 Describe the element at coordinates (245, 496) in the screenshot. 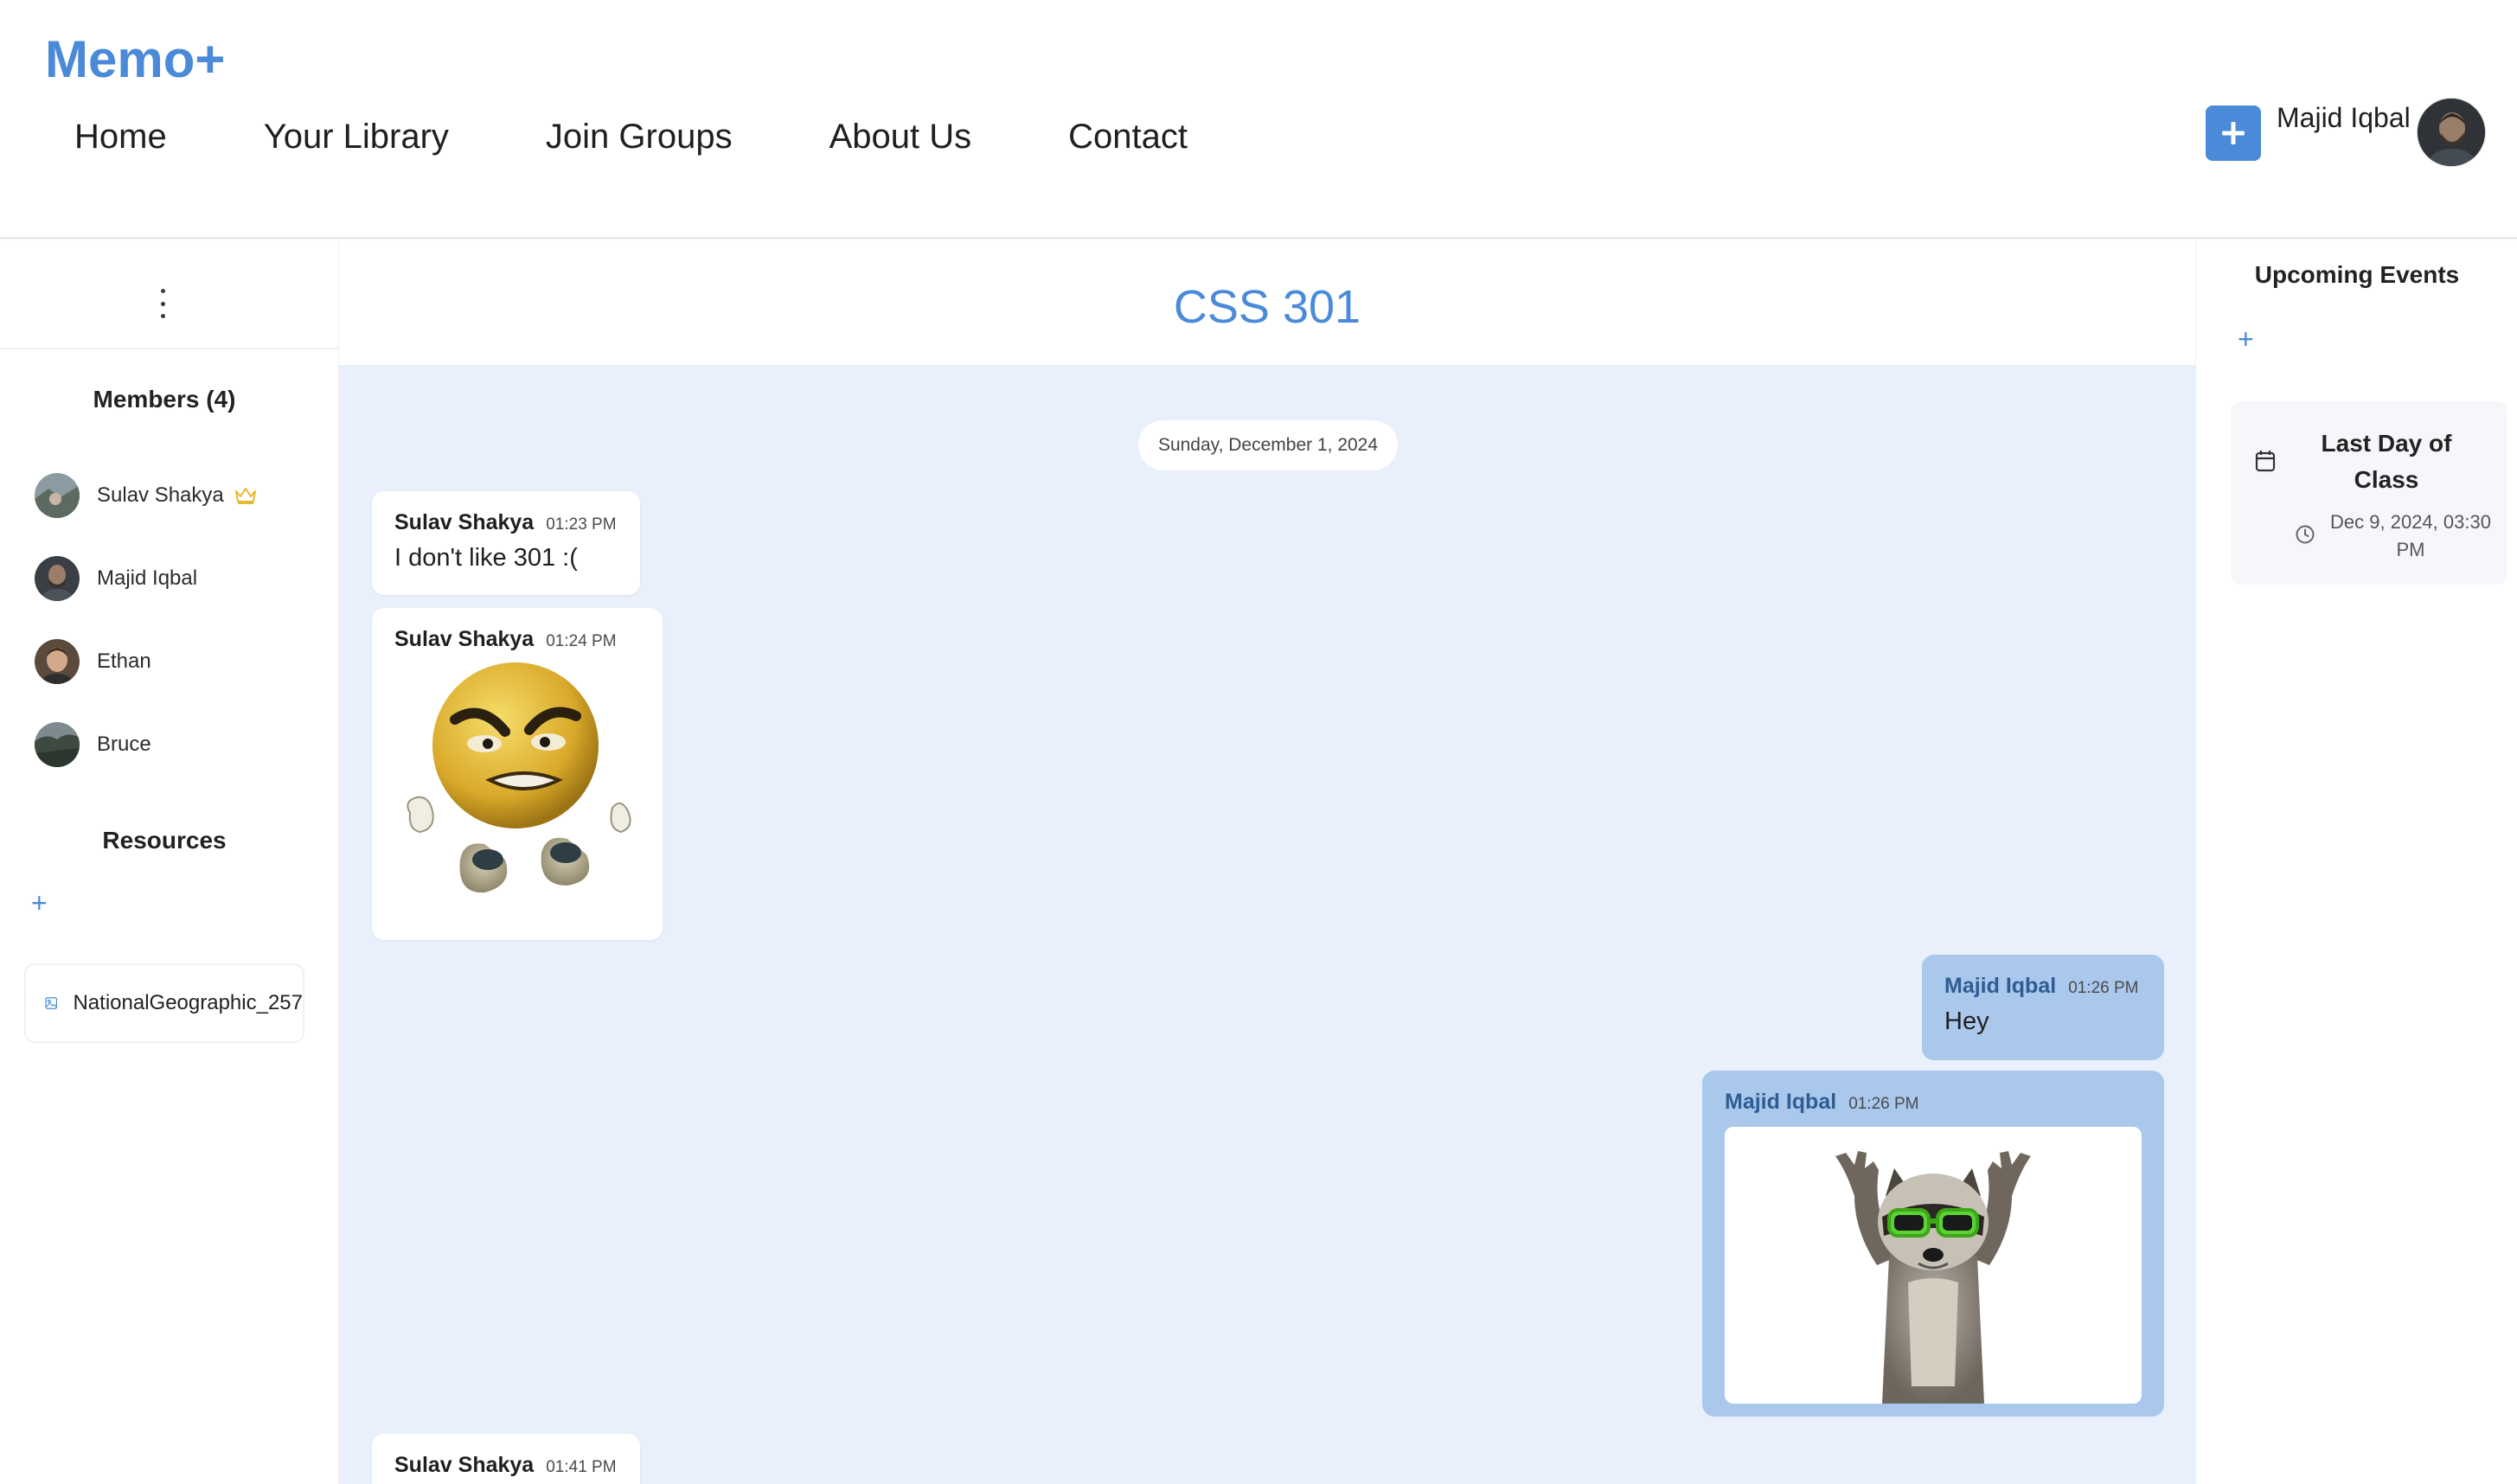

I see `crown-icon` at that location.